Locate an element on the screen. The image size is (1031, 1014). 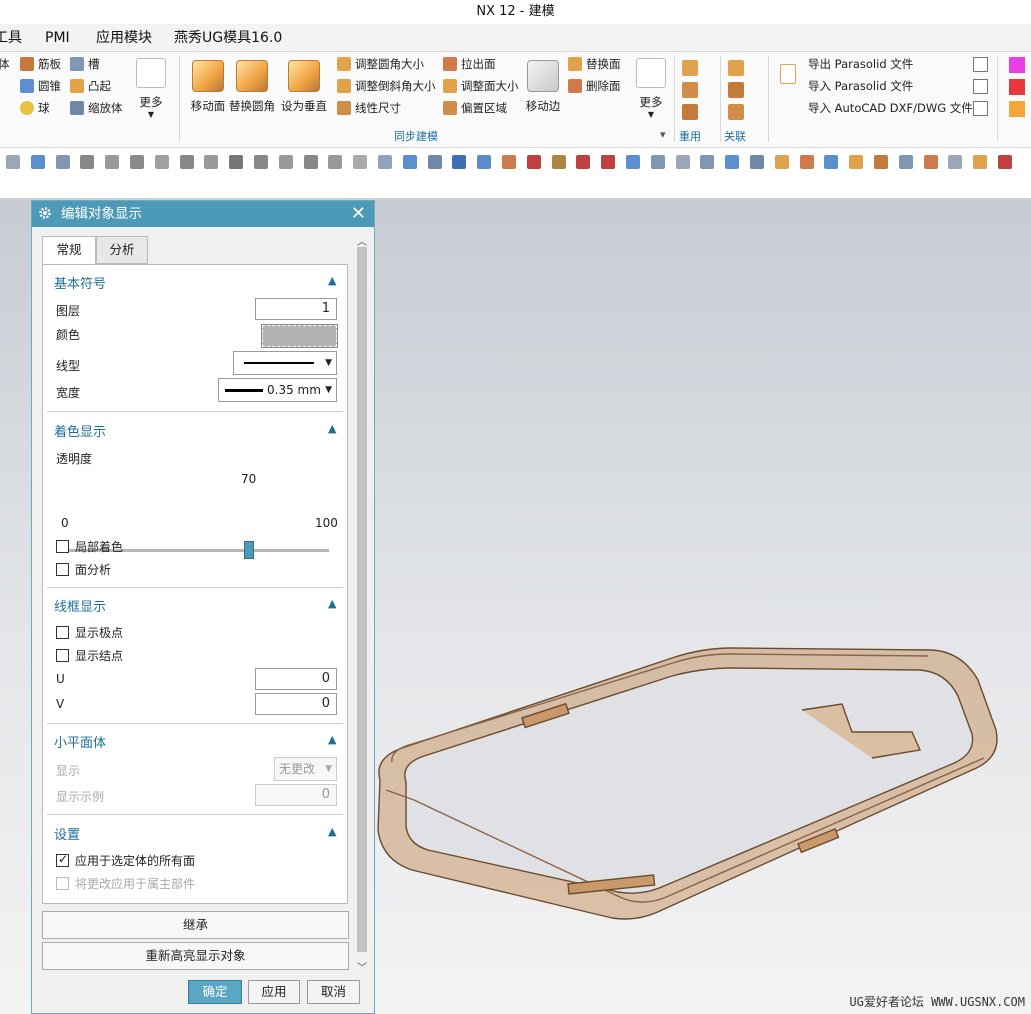
inherit-button: 继承 is located at coordinates (195, 925).